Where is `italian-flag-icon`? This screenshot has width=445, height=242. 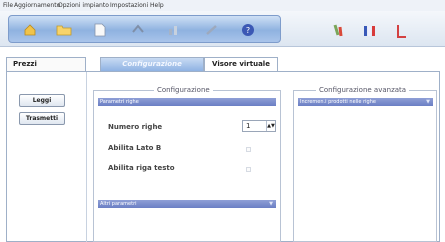 italian-flag-icon is located at coordinates (340, 31).